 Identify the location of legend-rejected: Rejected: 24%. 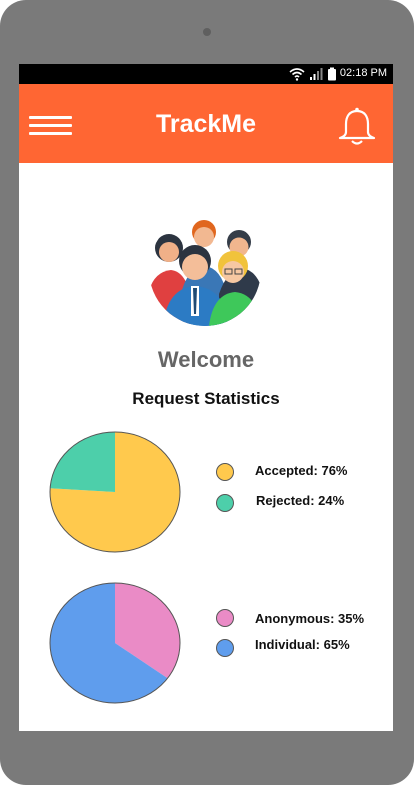
(300, 500).